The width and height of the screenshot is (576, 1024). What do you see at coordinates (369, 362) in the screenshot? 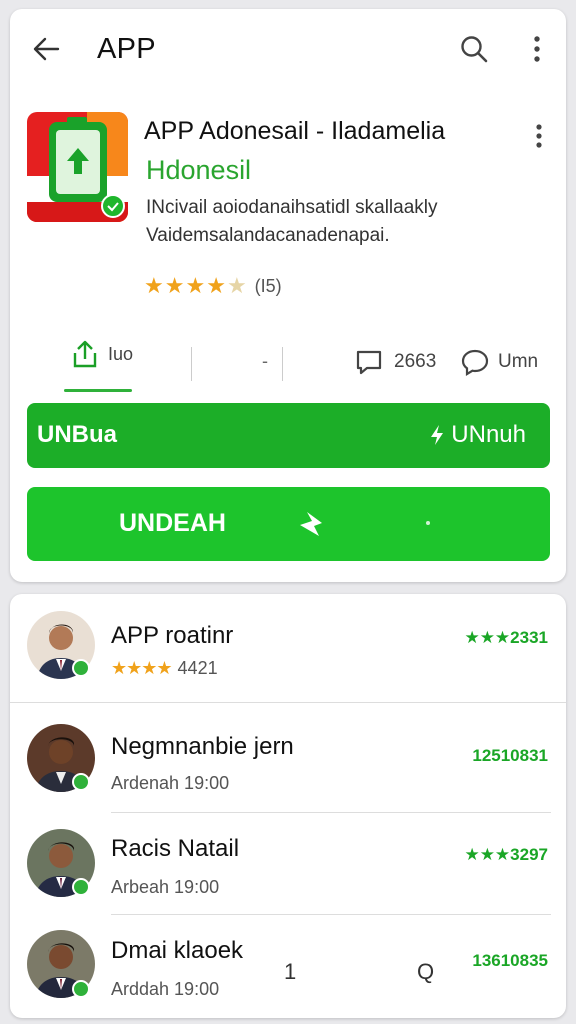
I see `comment-icon` at bounding box center [369, 362].